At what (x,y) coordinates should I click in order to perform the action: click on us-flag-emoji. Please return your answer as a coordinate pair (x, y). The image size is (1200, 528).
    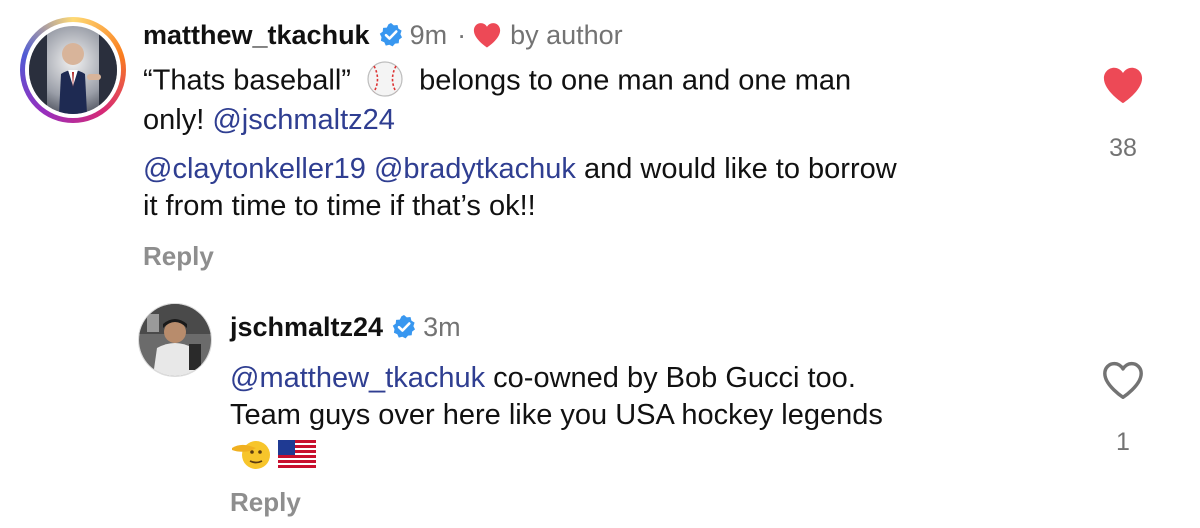
    Looking at the image, I should click on (297, 454).